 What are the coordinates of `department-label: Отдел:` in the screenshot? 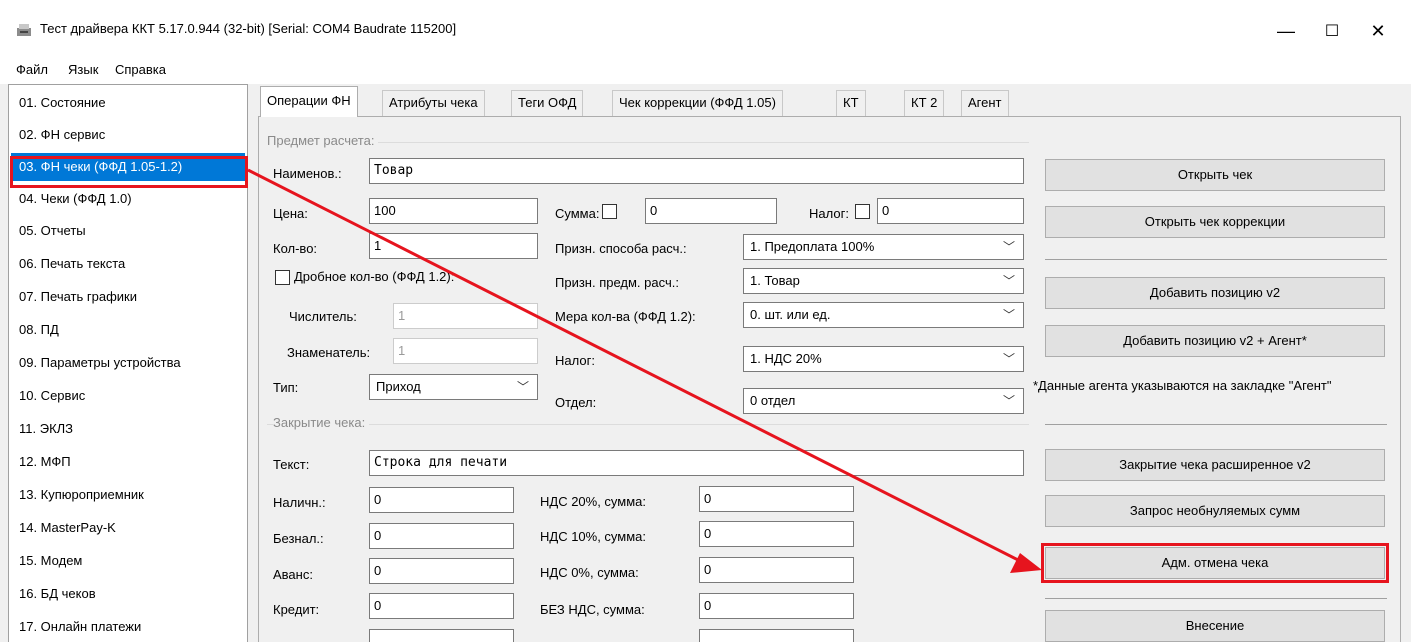 It's located at (576, 402).